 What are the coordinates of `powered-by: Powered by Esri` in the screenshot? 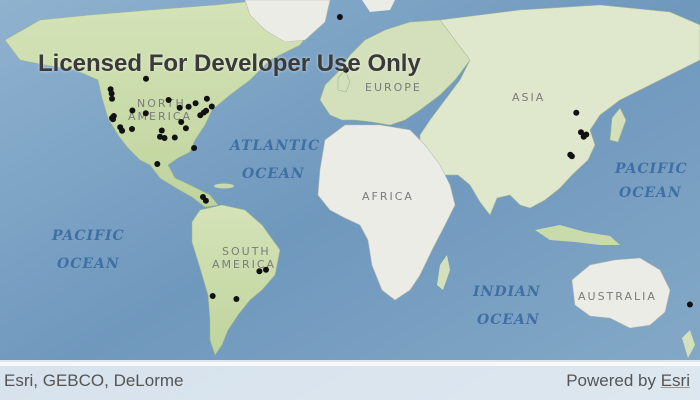 It's located at (628, 381).